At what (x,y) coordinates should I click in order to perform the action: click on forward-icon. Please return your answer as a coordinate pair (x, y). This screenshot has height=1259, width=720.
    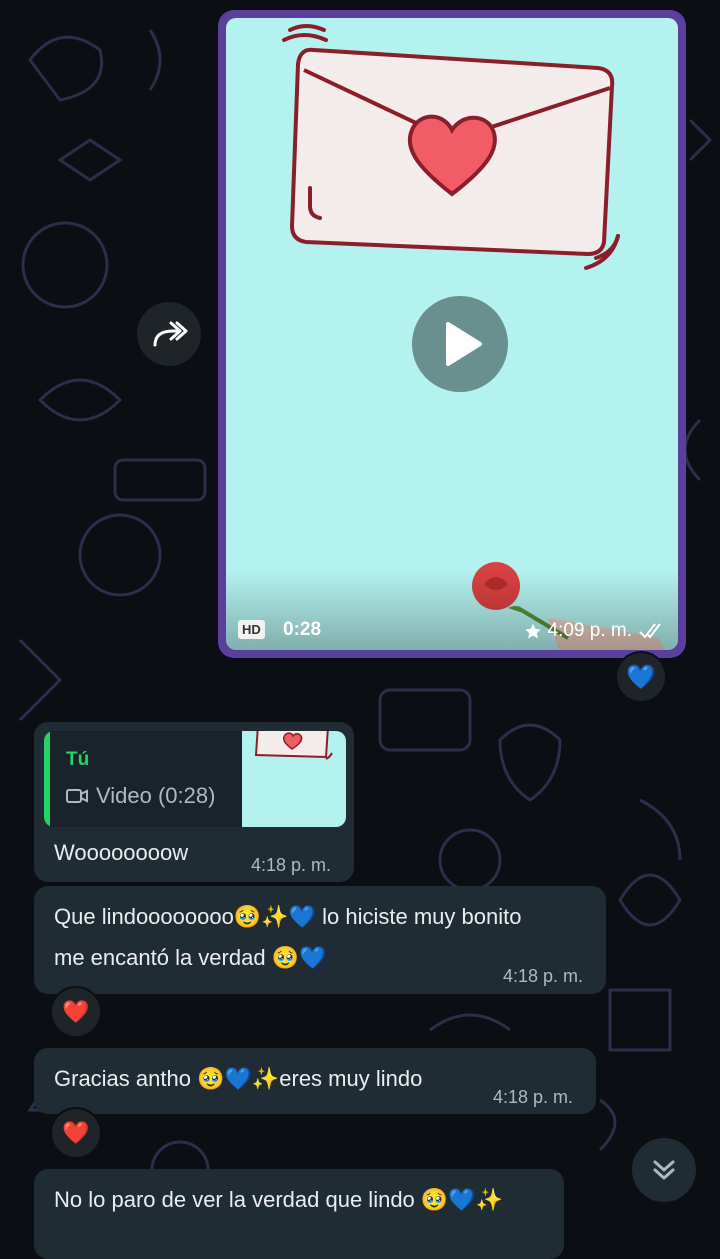
    Looking at the image, I should click on (170, 334).